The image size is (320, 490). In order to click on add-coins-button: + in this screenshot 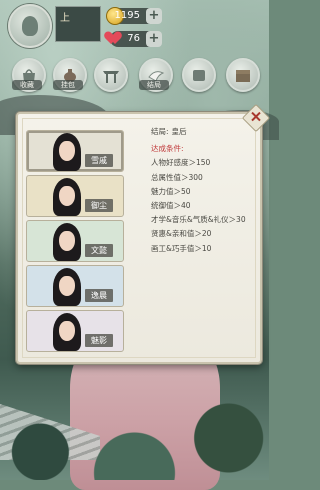, I will do `click(154, 16)`.